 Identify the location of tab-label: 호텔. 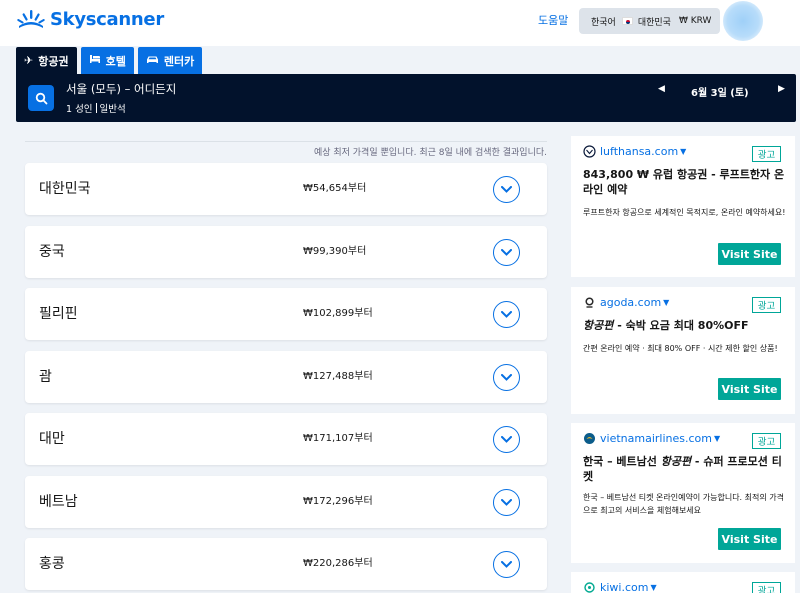
(115, 61).